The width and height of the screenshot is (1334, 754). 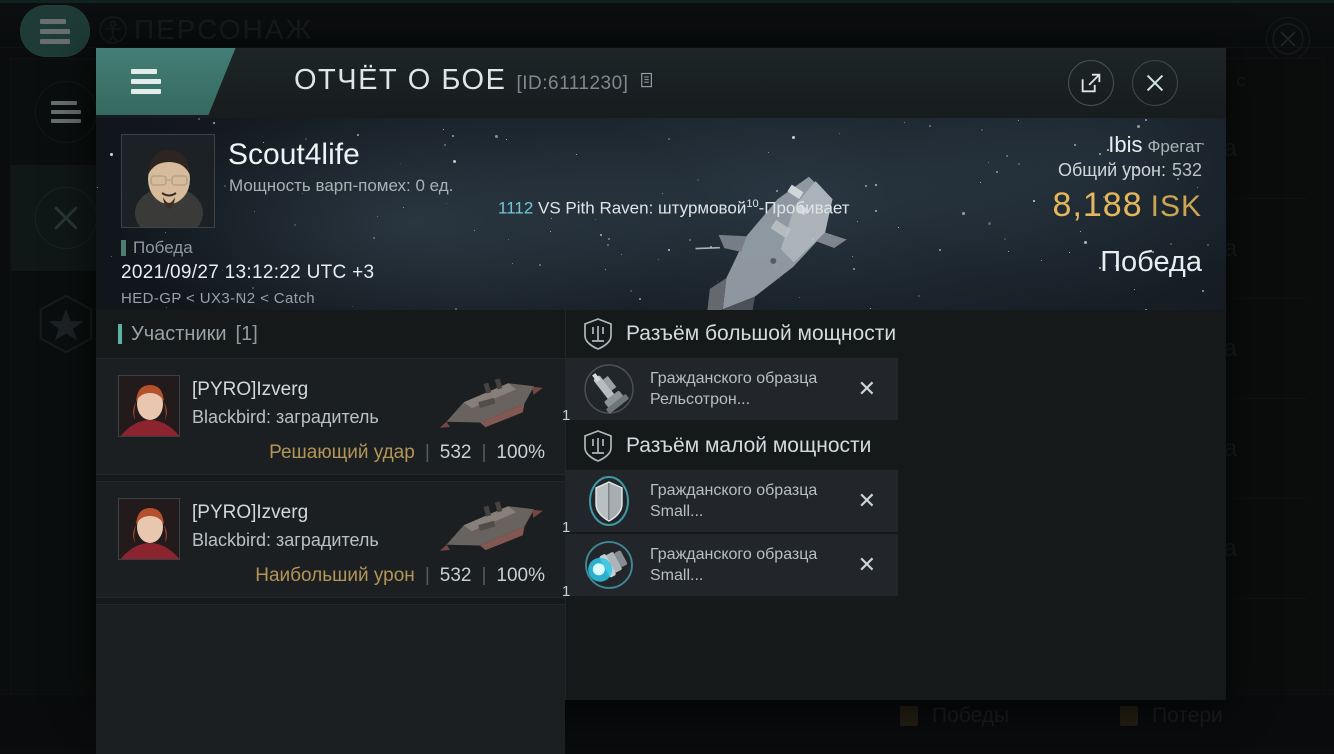 What do you see at coordinates (342, 453) in the screenshot?
I see `participant-tag: Решающий удар` at bounding box center [342, 453].